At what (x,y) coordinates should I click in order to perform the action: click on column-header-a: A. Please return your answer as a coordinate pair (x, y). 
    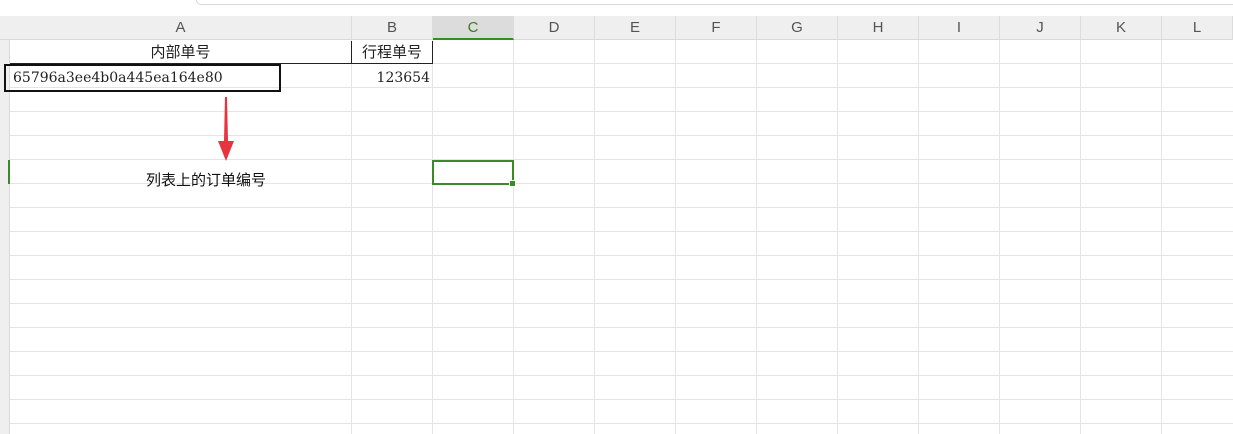
    Looking at the image, I should click on (181, 28).